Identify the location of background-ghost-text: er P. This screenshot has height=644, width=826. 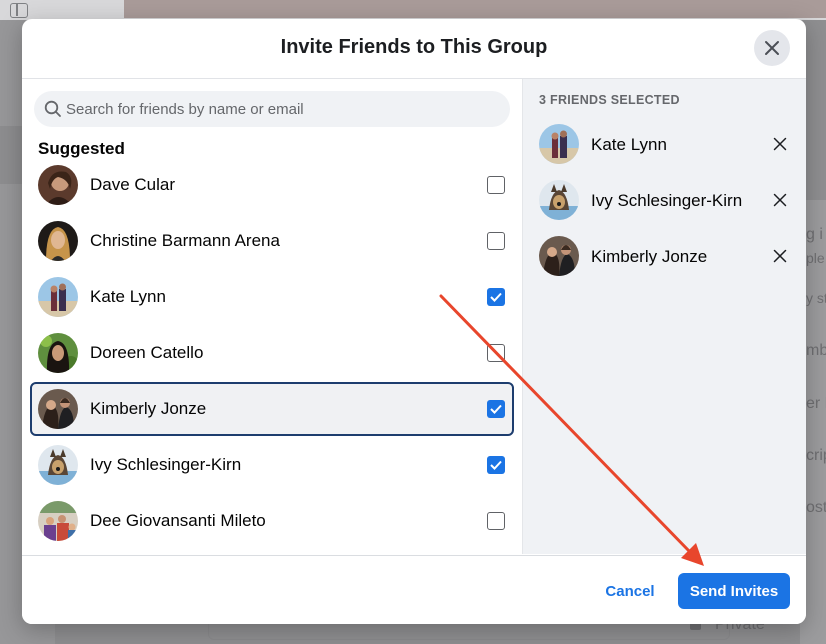
(816, 403).